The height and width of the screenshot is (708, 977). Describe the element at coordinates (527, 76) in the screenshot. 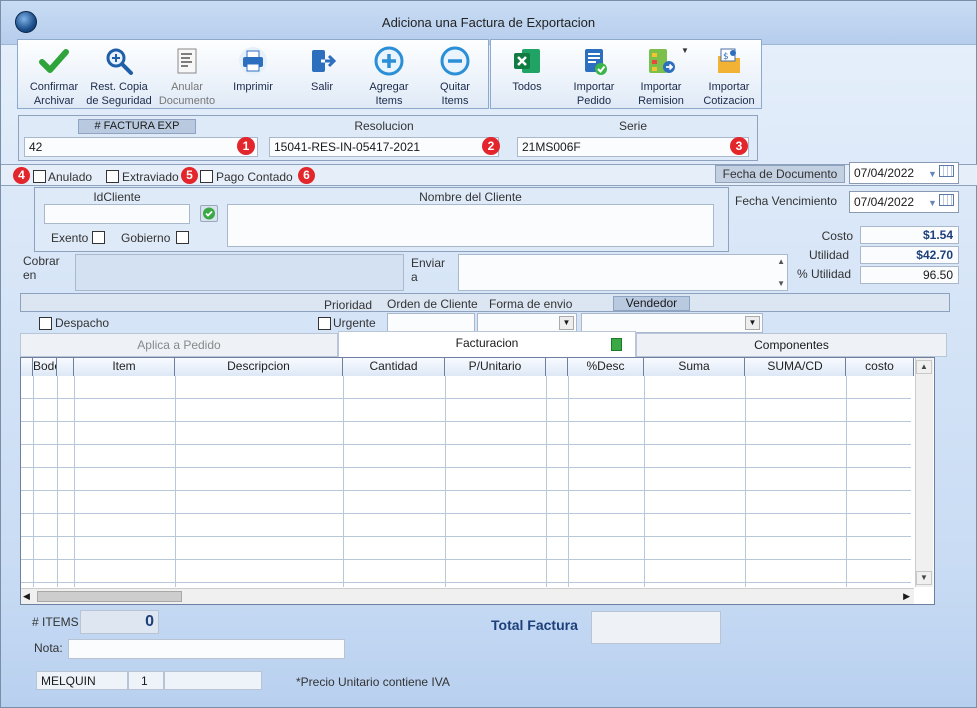

I see `todos-button: Todos` at that location.